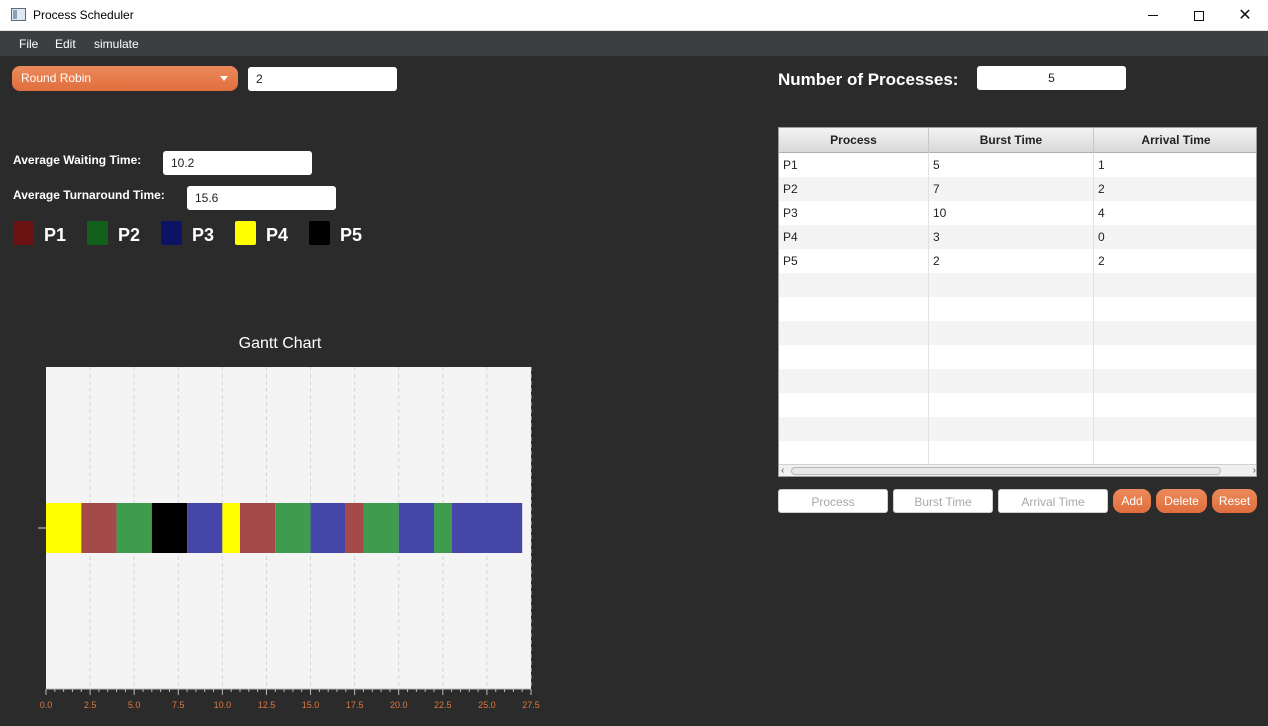  What do you see at coordinates (1234, 501) in the screenshot?
I see `reset-button: Reset` at bounding box center [1234, 501].